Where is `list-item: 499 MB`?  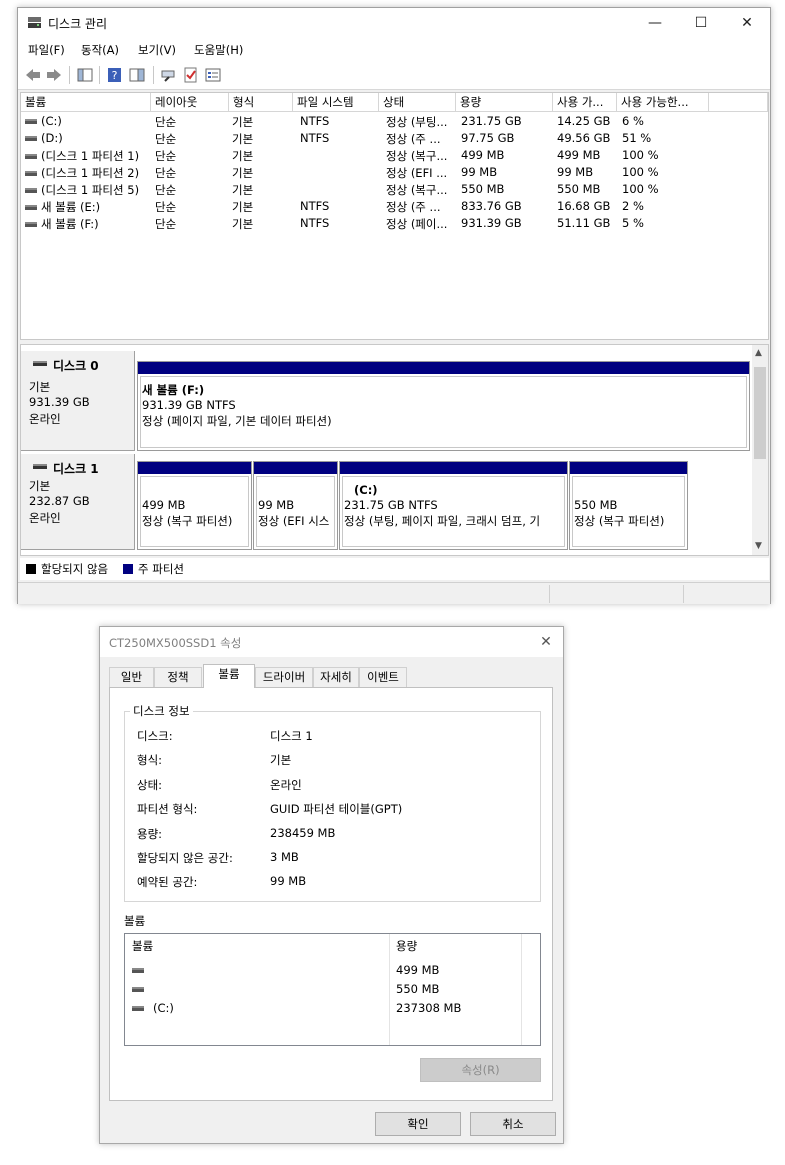 list-item: 499 MB is located at coordinates (322, 970).